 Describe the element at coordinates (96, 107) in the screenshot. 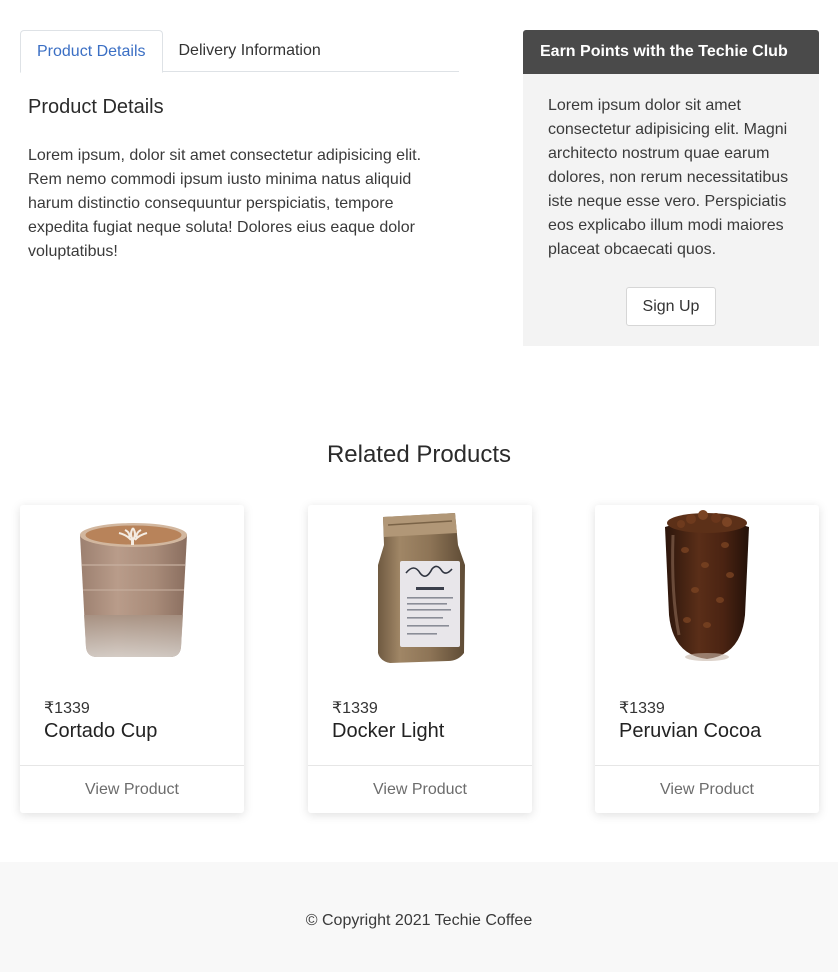

I see `product-details-heading: Product Details` at that location.